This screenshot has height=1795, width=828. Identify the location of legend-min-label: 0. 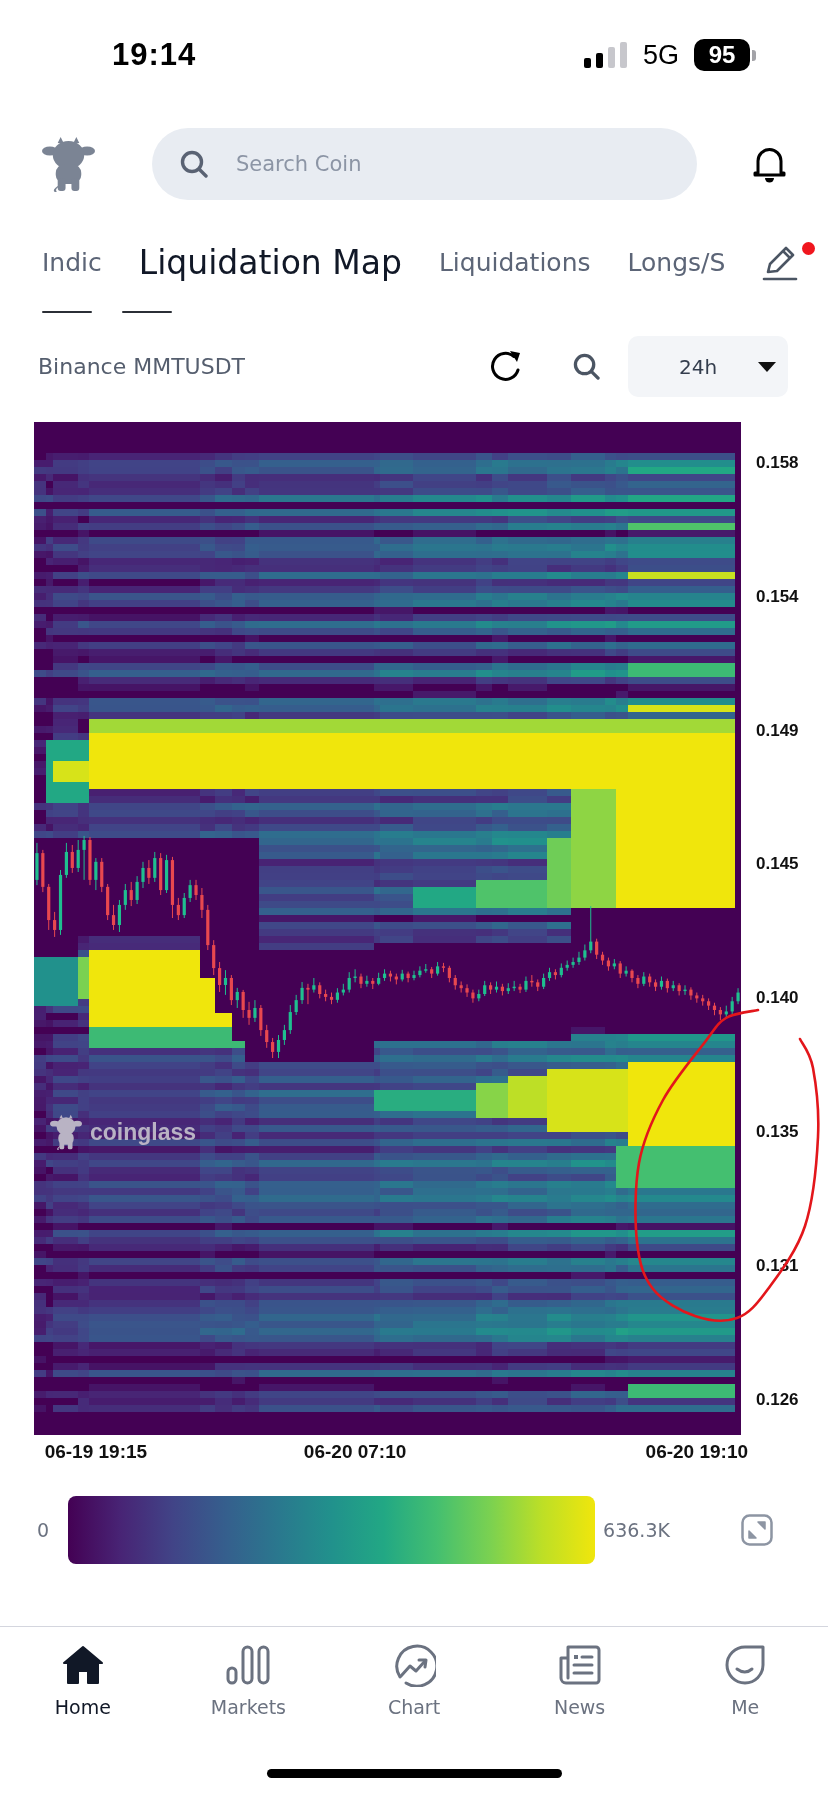
(43, 1530).